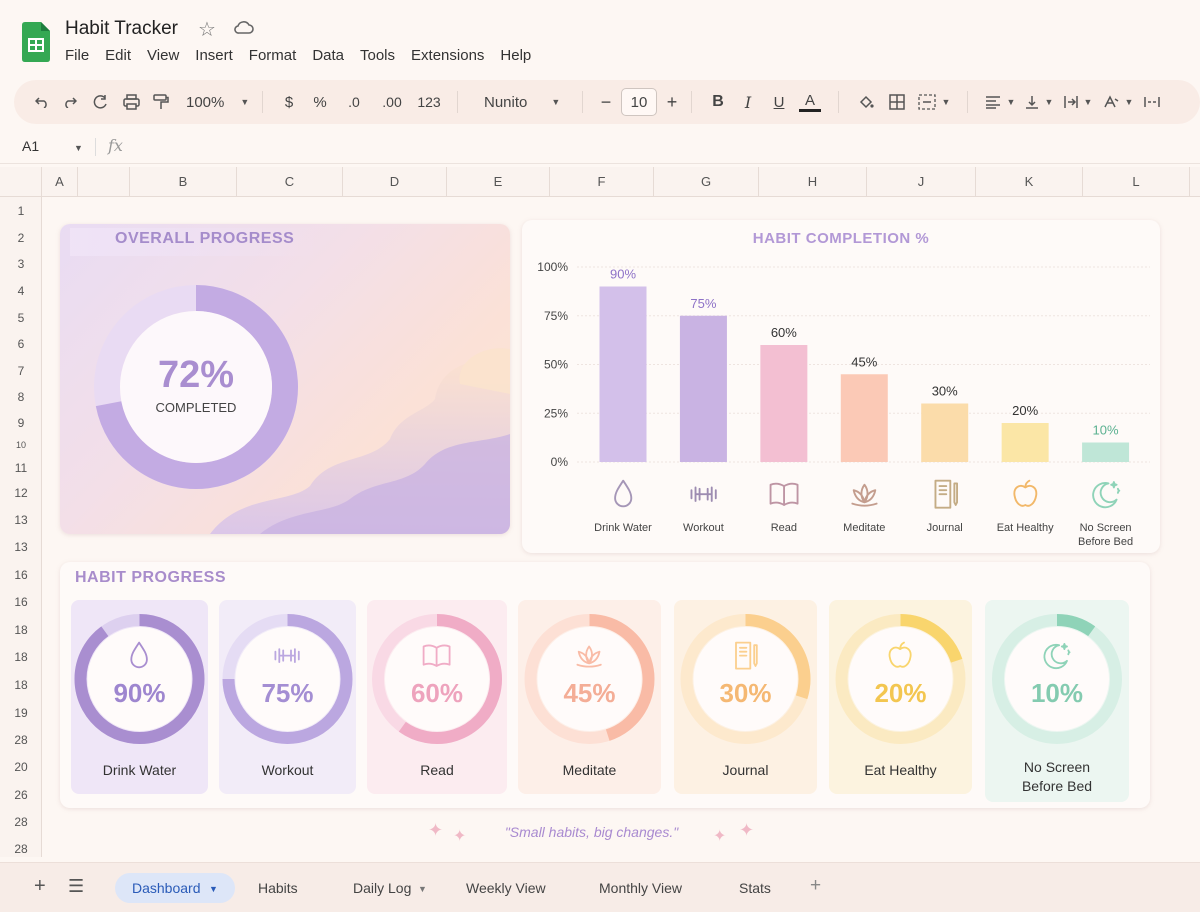 The height and width of the screenshot is (912, 1200). Describe the element at coordinates (289, 102) in the screenshot. I see `currency-button: $` at that location.